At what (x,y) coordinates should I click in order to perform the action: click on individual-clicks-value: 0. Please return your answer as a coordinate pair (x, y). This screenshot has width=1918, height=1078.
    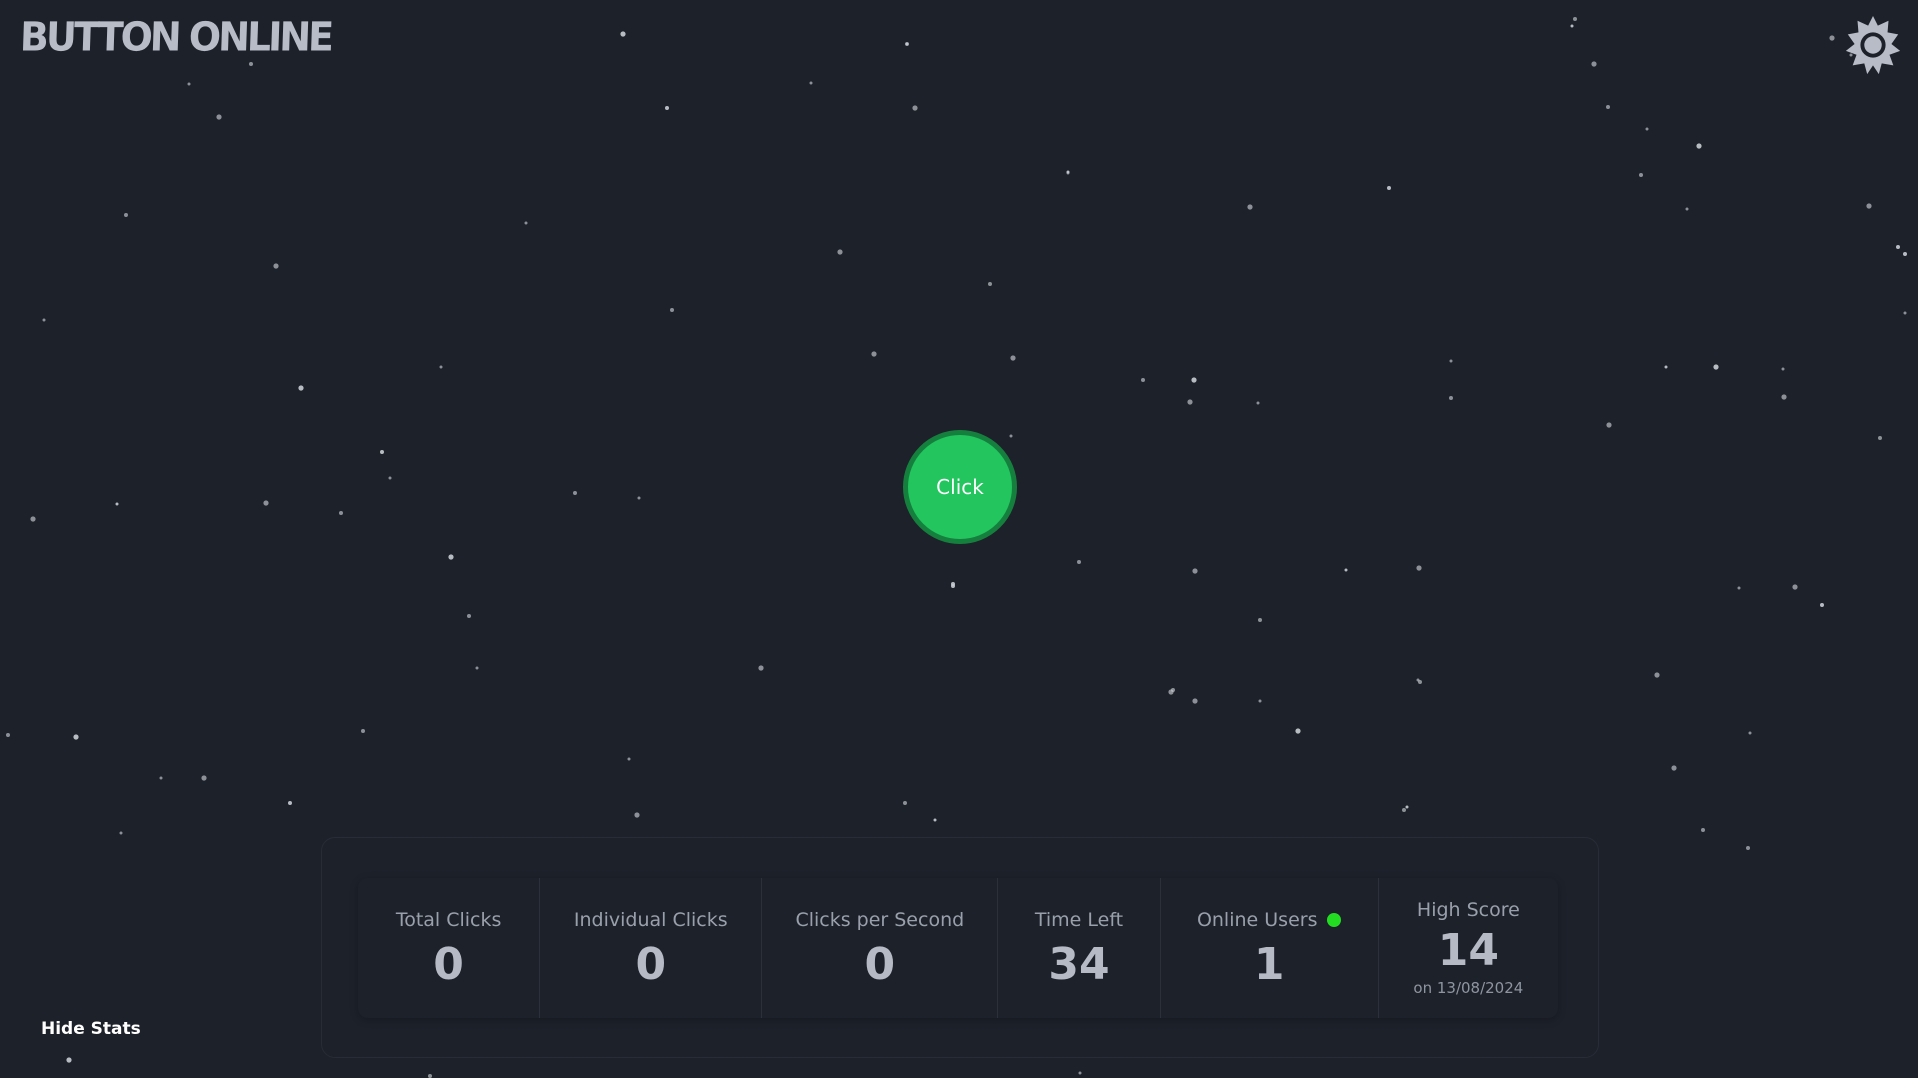
    Looking at the image, I should click on (651, 964).